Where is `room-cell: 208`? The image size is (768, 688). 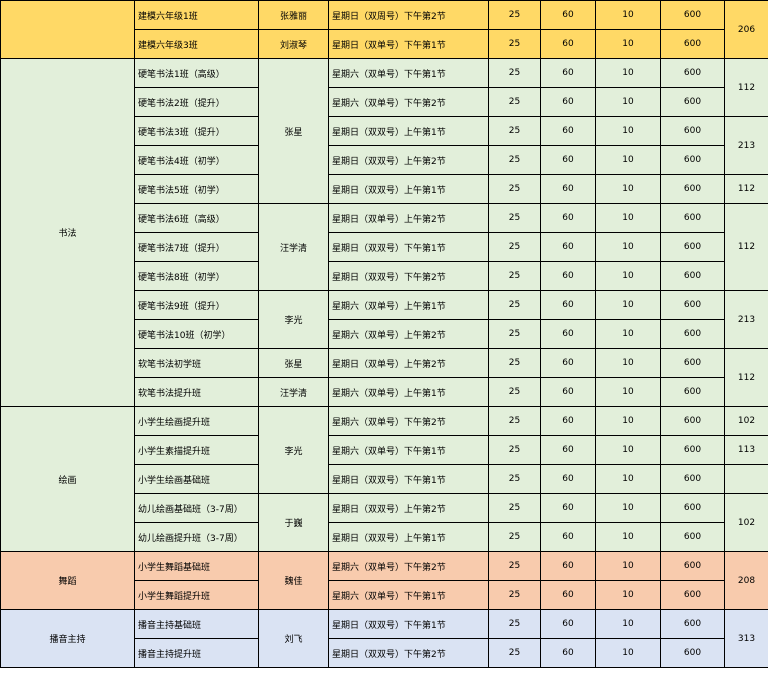
room-cell: 208 is located at coordinates (746, 580).